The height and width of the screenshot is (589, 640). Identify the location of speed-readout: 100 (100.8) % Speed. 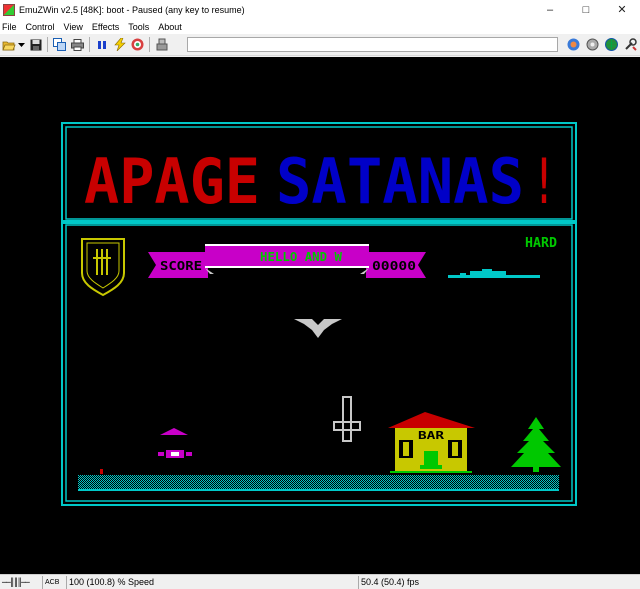
(212, 582).